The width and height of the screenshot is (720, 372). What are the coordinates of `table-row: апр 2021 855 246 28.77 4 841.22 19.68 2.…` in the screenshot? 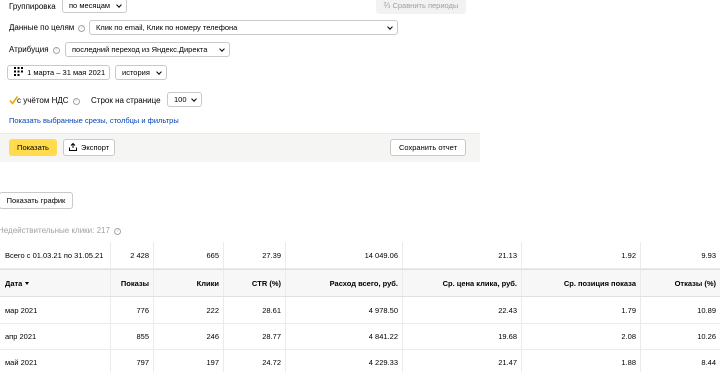 It's located at (360, 336).